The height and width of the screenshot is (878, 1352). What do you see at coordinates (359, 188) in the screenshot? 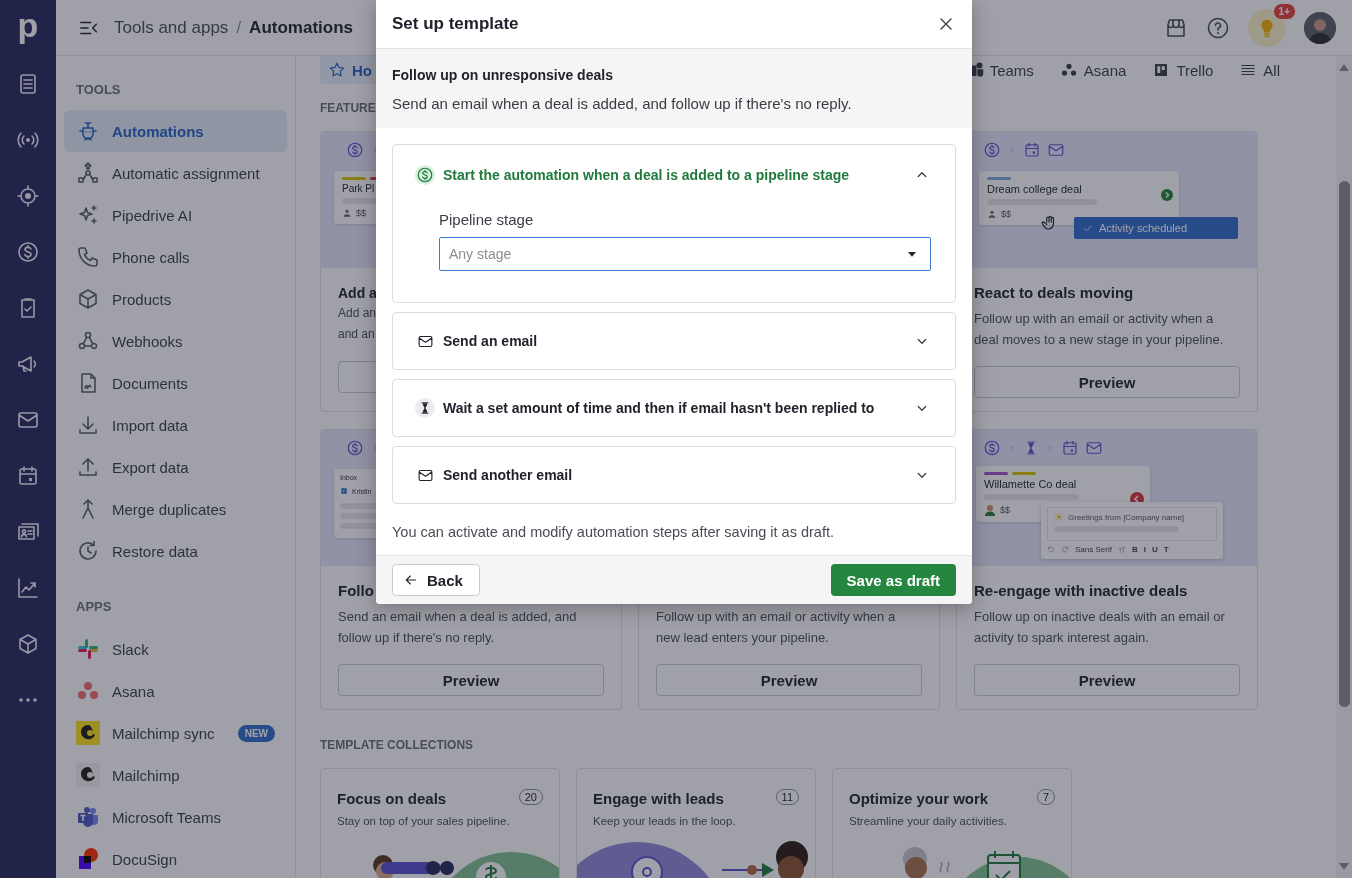
I see `deal-name: Park Pl` at bounding box center [359, 188].